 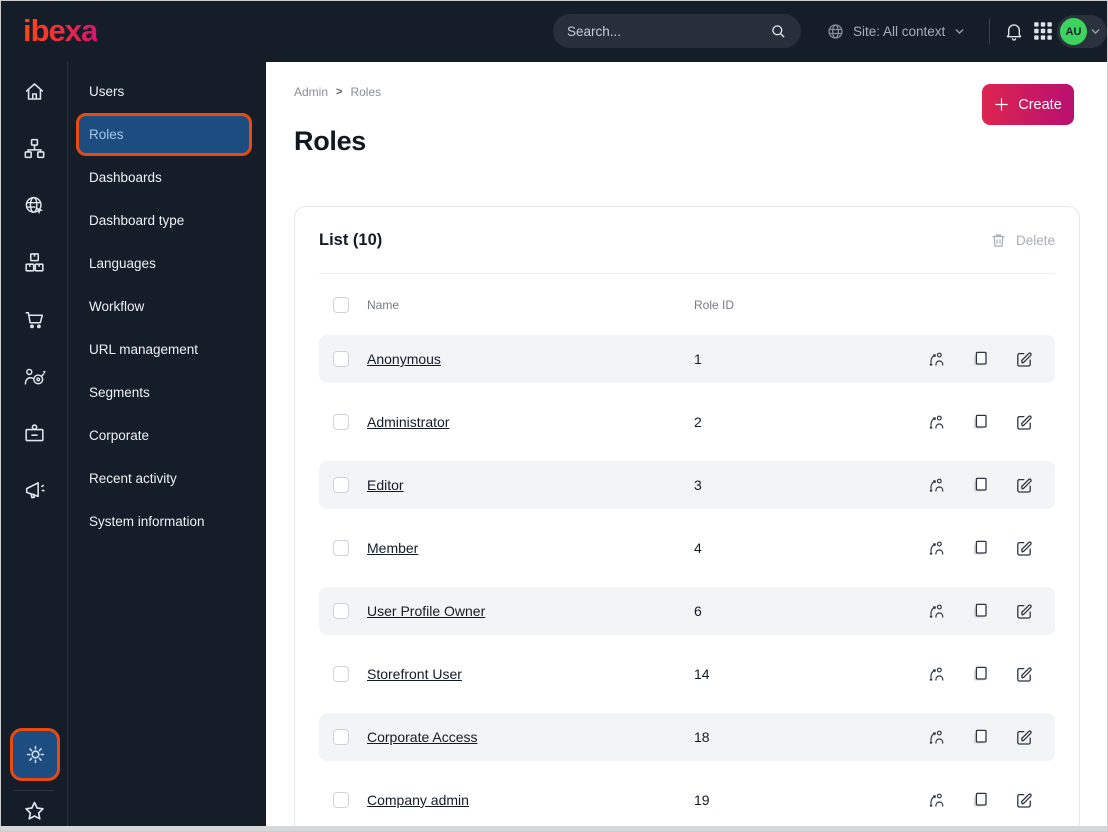 I want to click on rail-item-products, so click(x=34, y=262).